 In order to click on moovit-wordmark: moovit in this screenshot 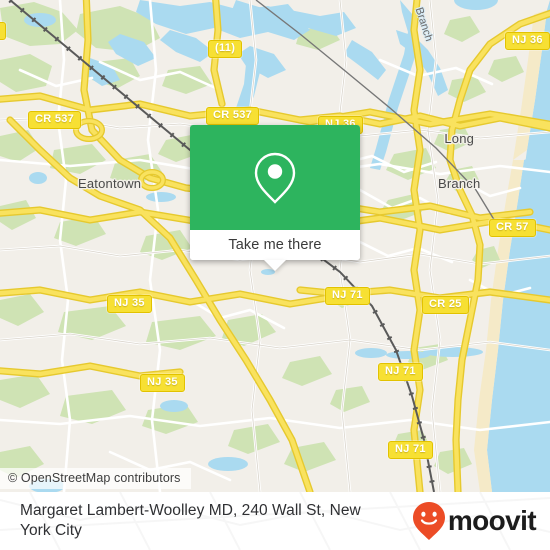, I will do `click(492, 520)`.